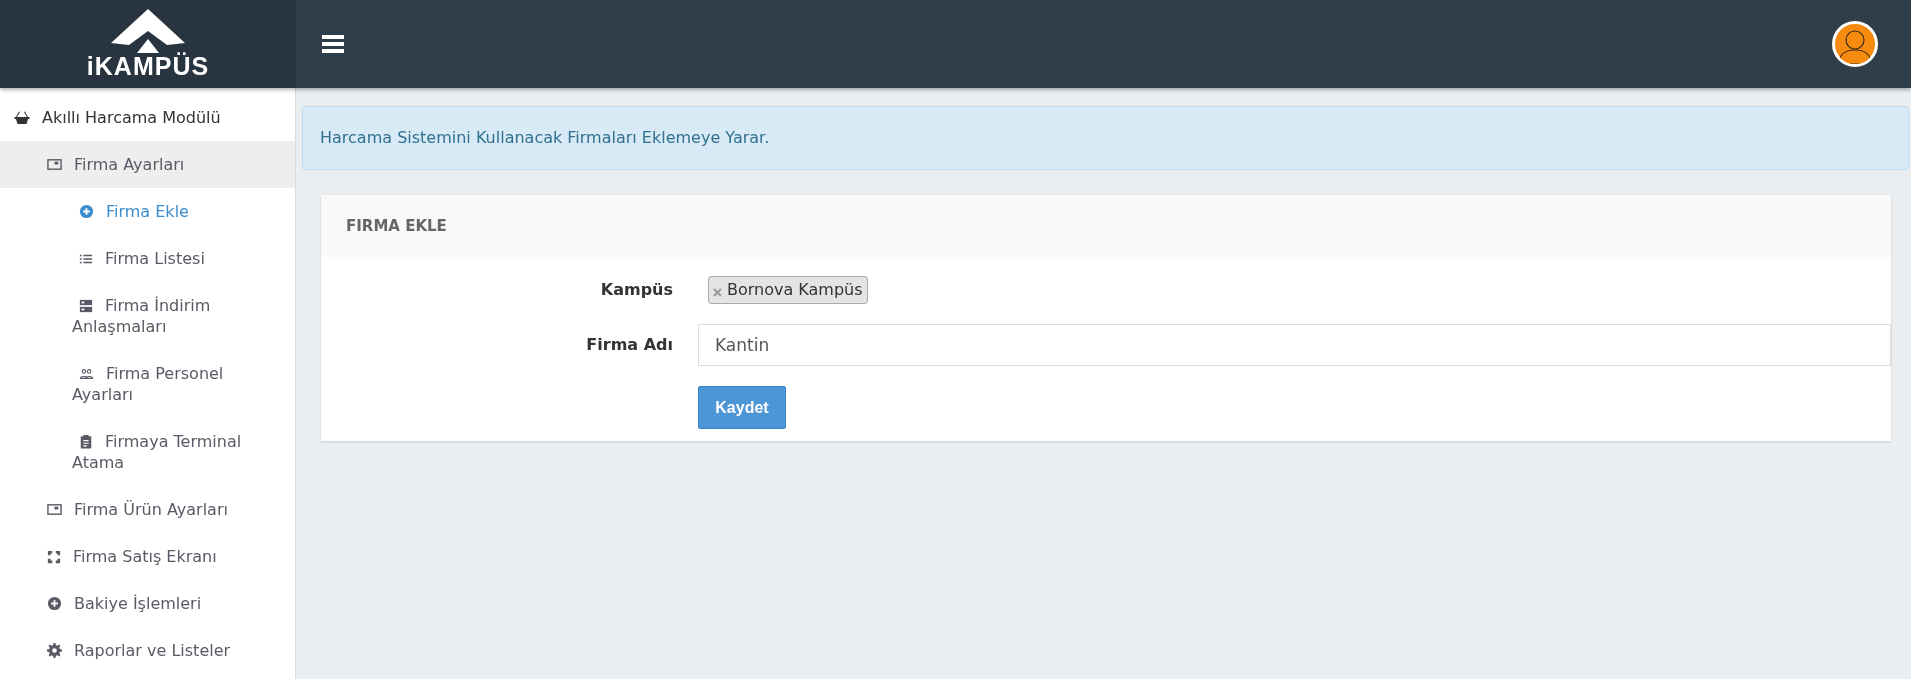 The height and width of the screenshot is (679, 1911). Describe the element at coordinates (147, 211) in the screenshot. I see `sidebar-subitem: Firma Ekle` at that location.